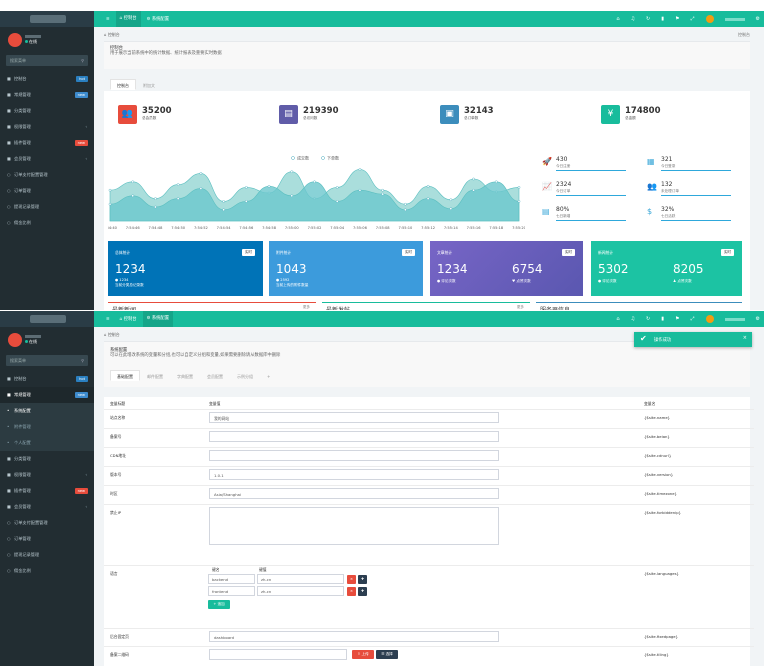  I want to click on sidebar-toggle-icon: ≡, so click(108, 319).